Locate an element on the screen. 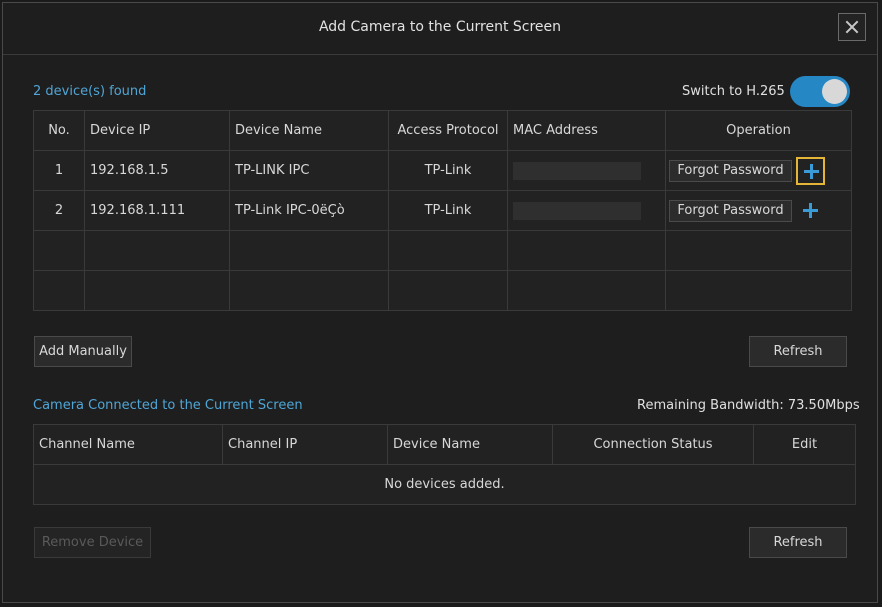 The height and width of the screenshot is (607, 882). refresh-connected-button: Refresh is located at coordinates (798, 542).